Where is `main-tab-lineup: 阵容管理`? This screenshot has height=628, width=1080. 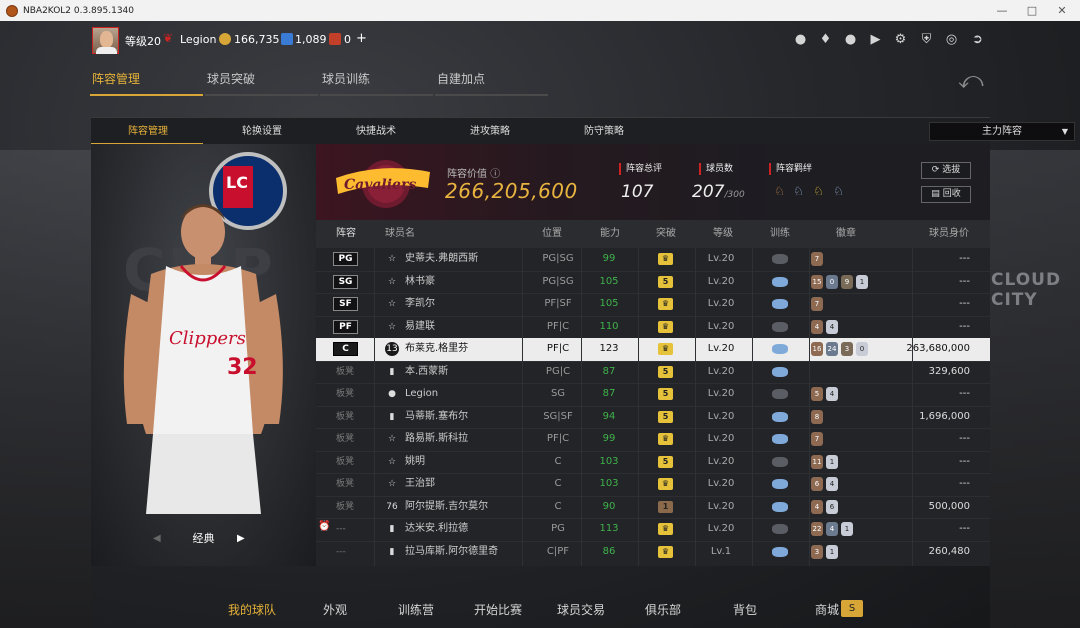
main-tab-lineup: 阵容管理 is located at coordinates (146, 83).